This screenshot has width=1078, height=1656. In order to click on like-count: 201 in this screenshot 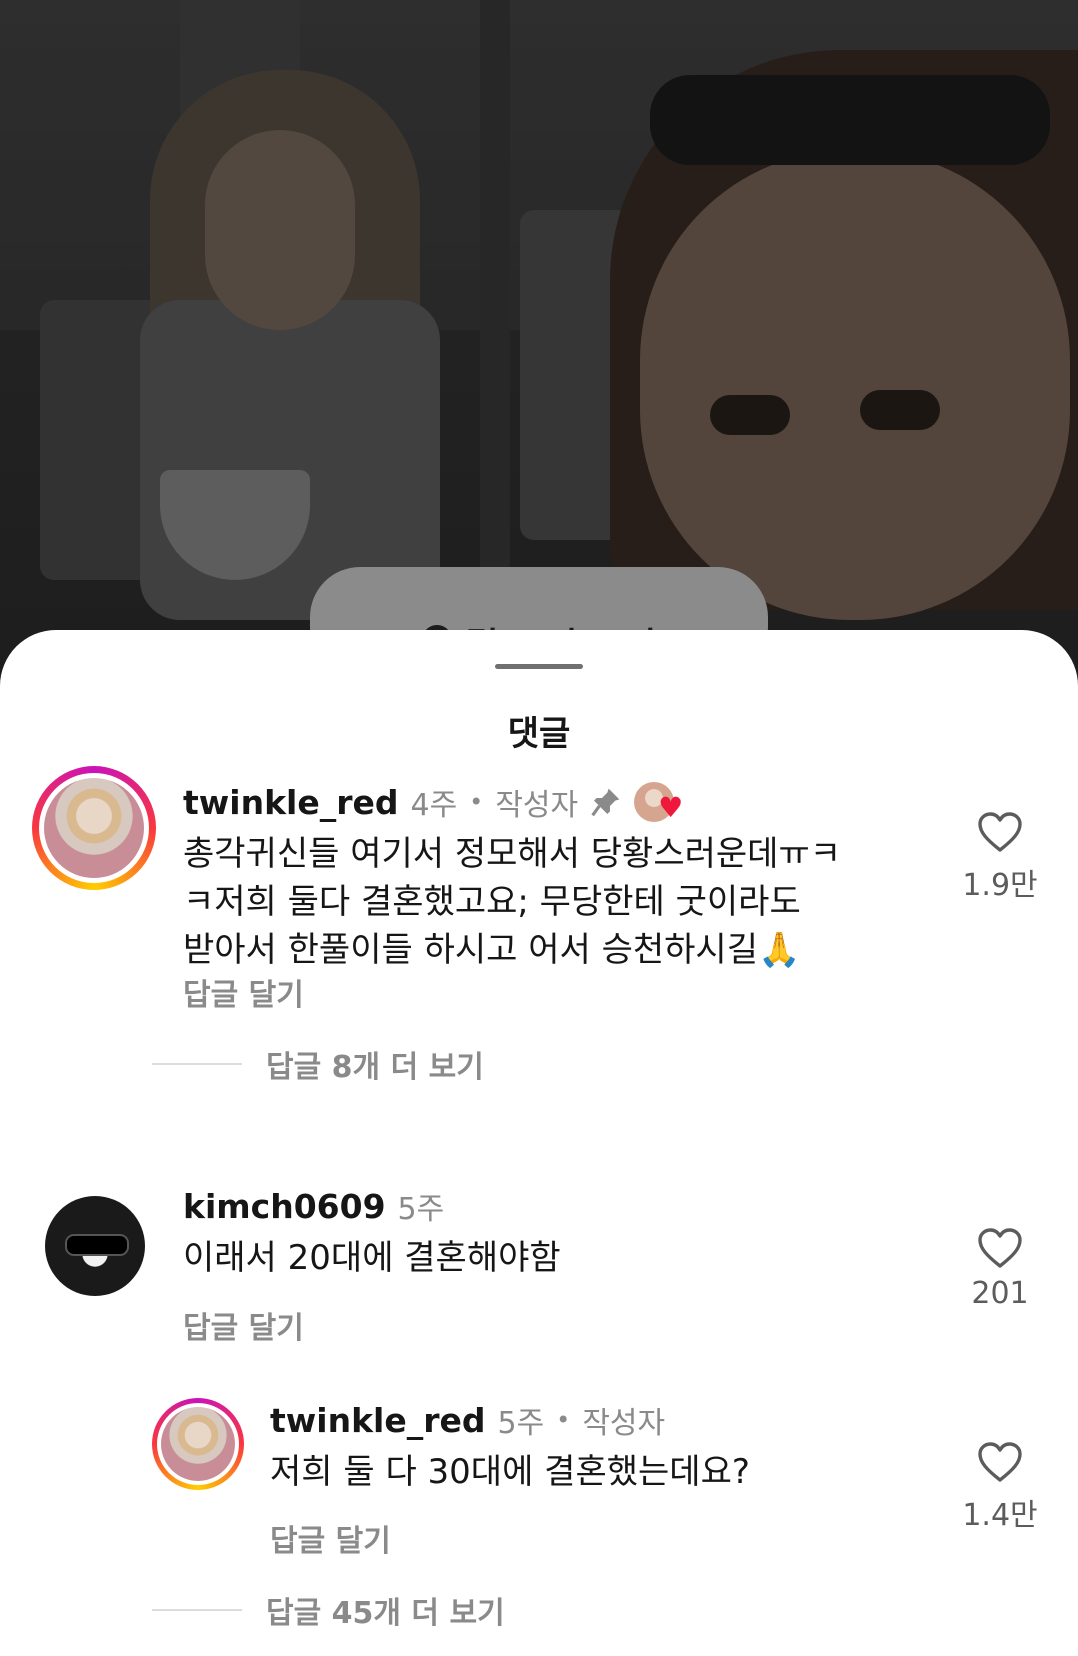, I will do `click(1000, 1293)`.